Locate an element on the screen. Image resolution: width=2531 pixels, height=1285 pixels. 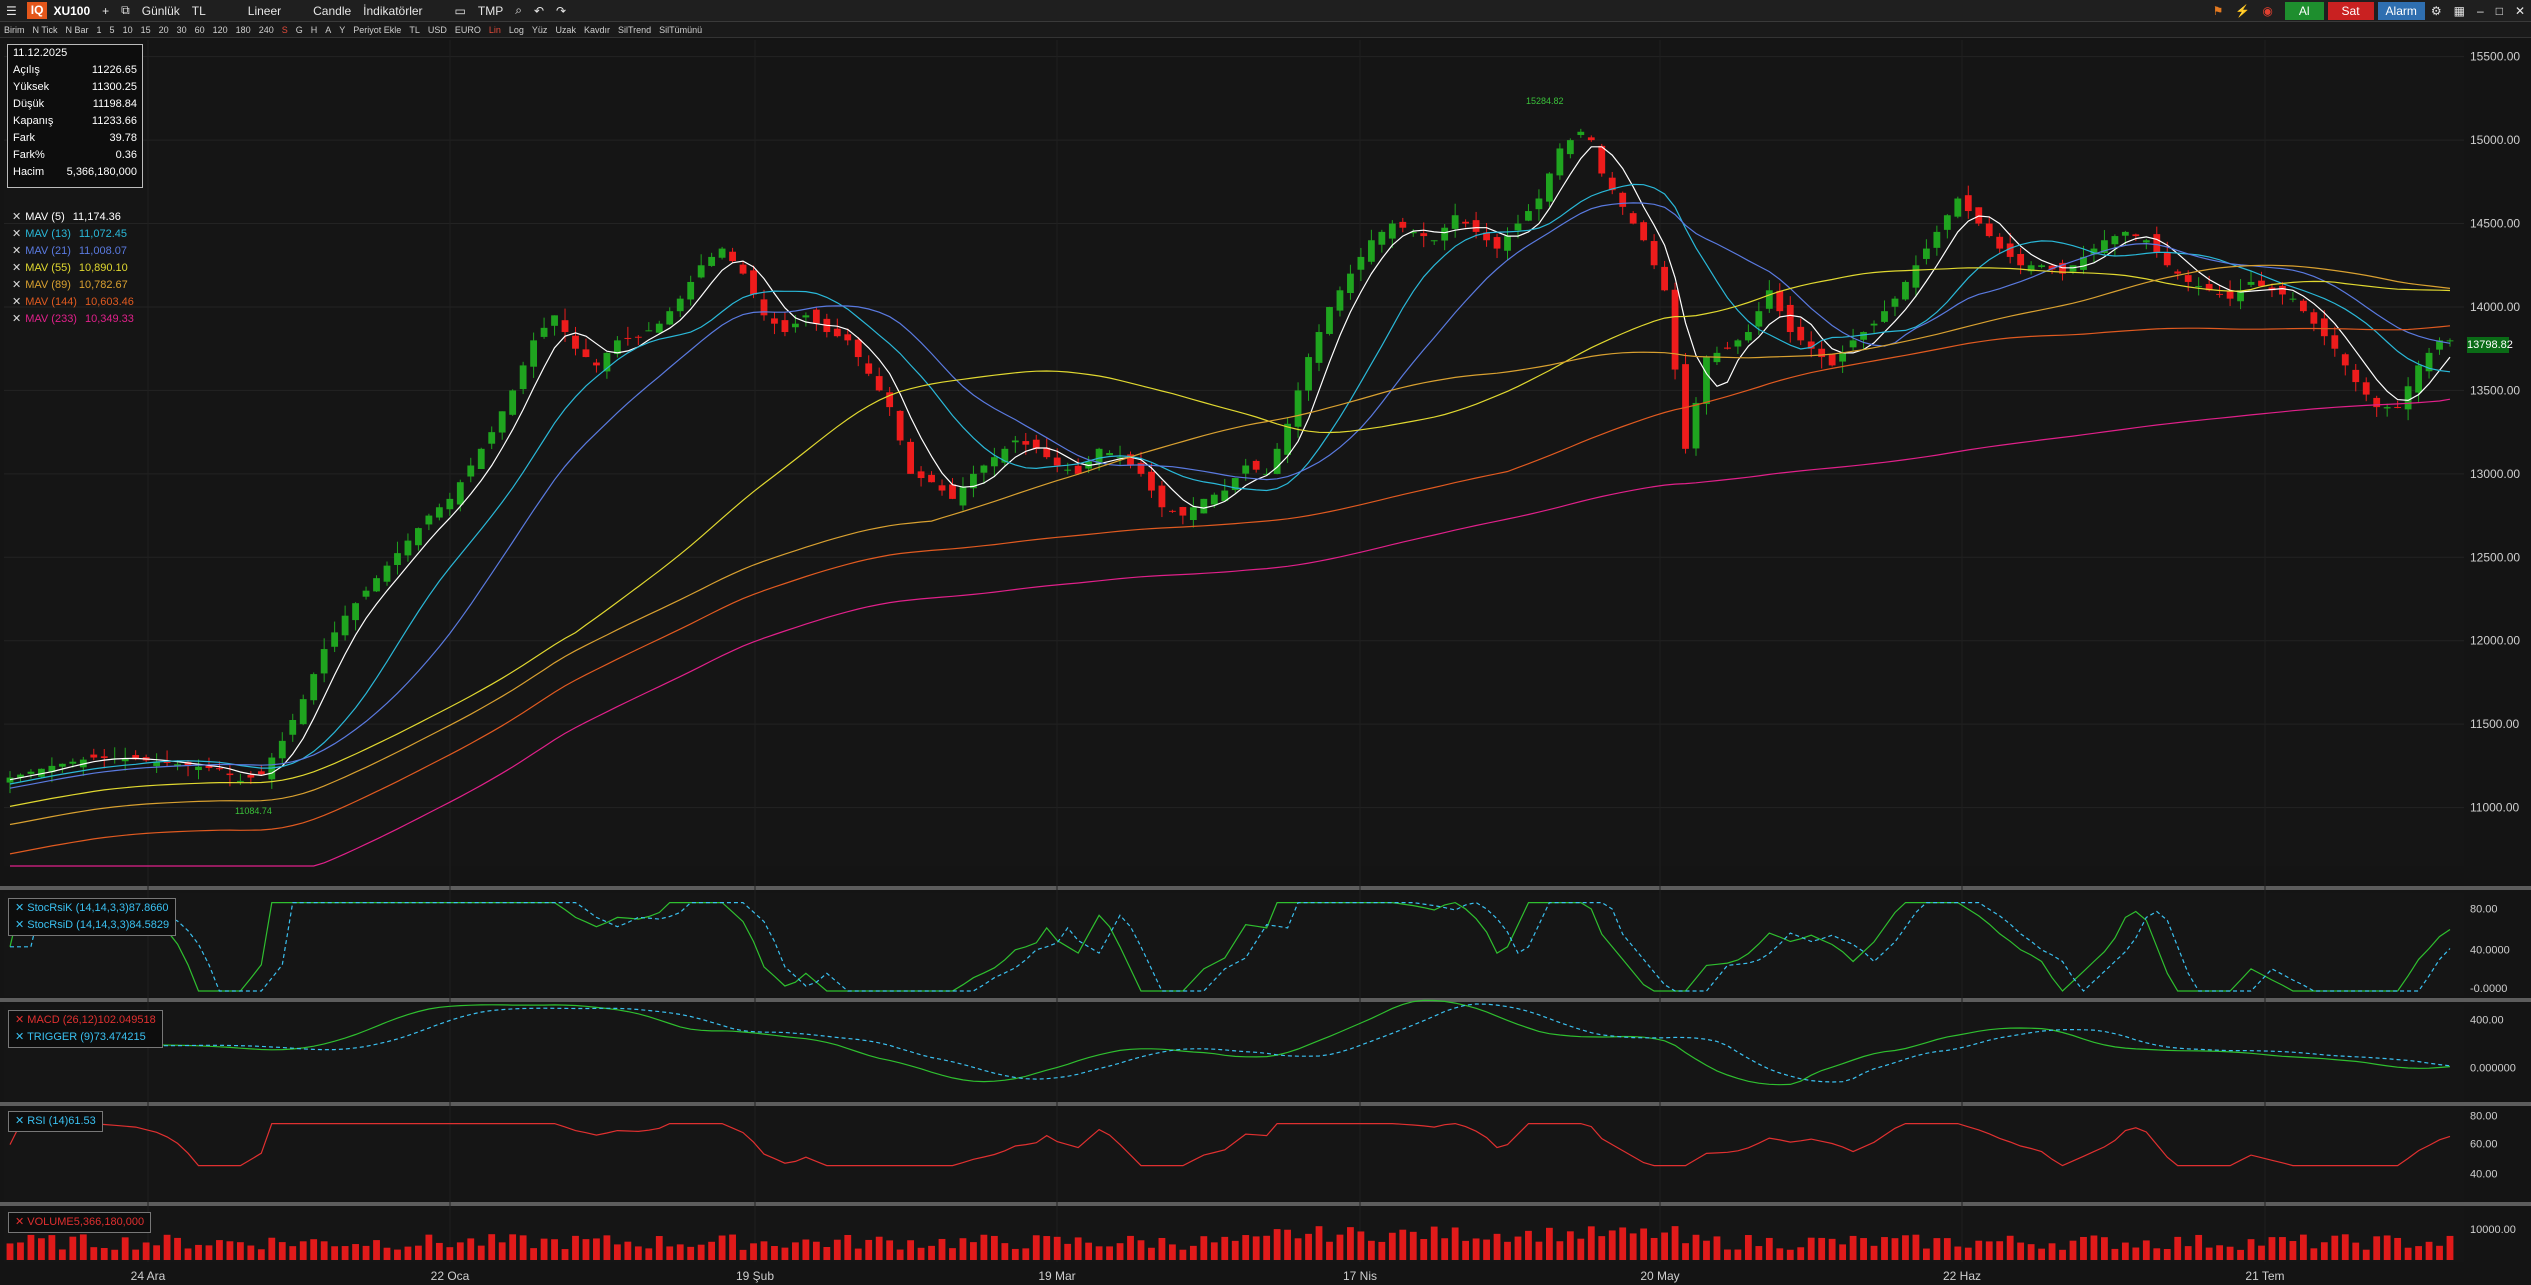
ma-legend-item: ✕ MAV (21) 11,008.07 is located at coordinates (73, 251).